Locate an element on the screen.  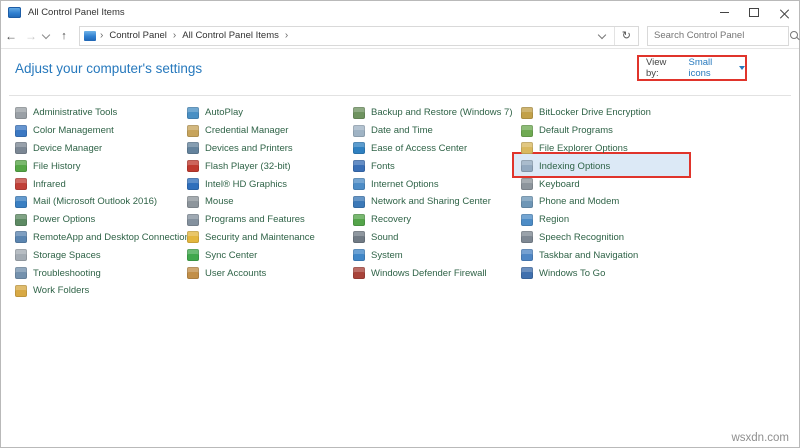
color-management-icon is located at coordinates (21, 130).